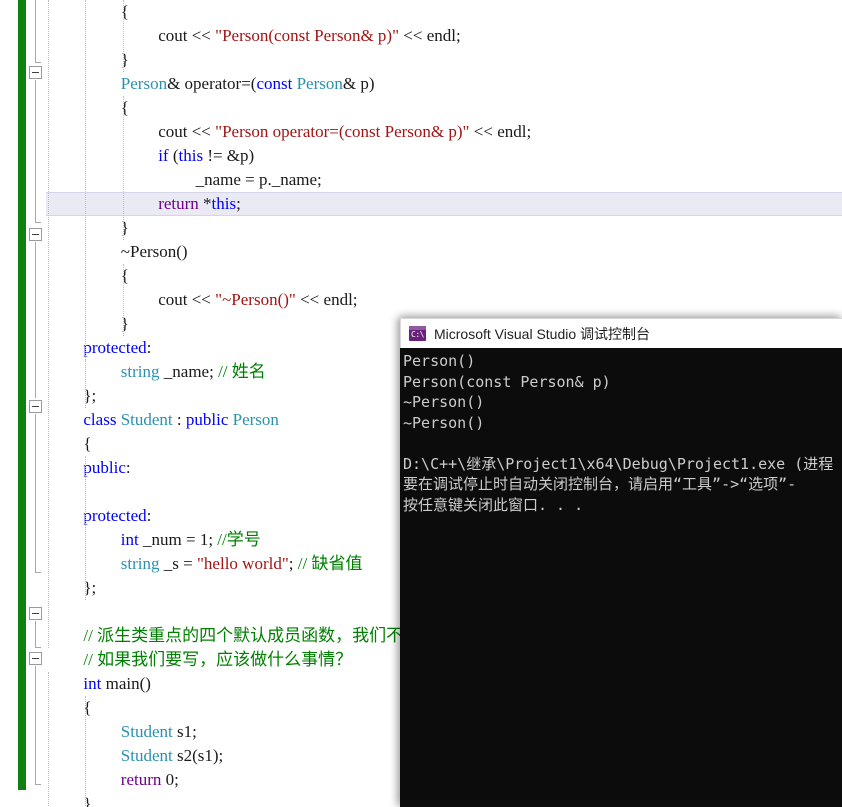 The width and height of the screenshot is (842, 807). I want to click on collapse-toggle-destructor, so click(35, 234).